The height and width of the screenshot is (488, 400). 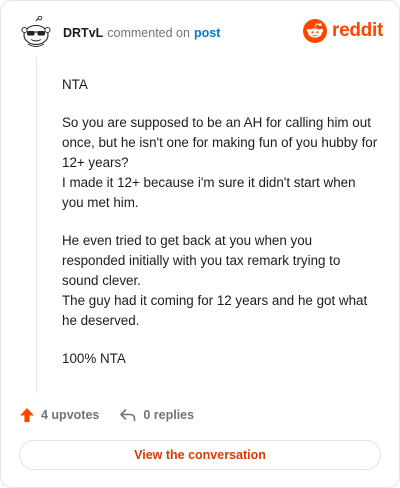 I want to click on upvote-button: 4 upvotes, so click(x=59, y=415).